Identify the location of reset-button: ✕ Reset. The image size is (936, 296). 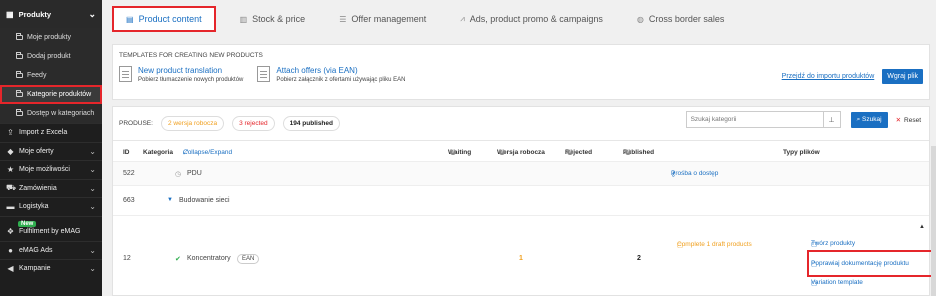
(908, 120).